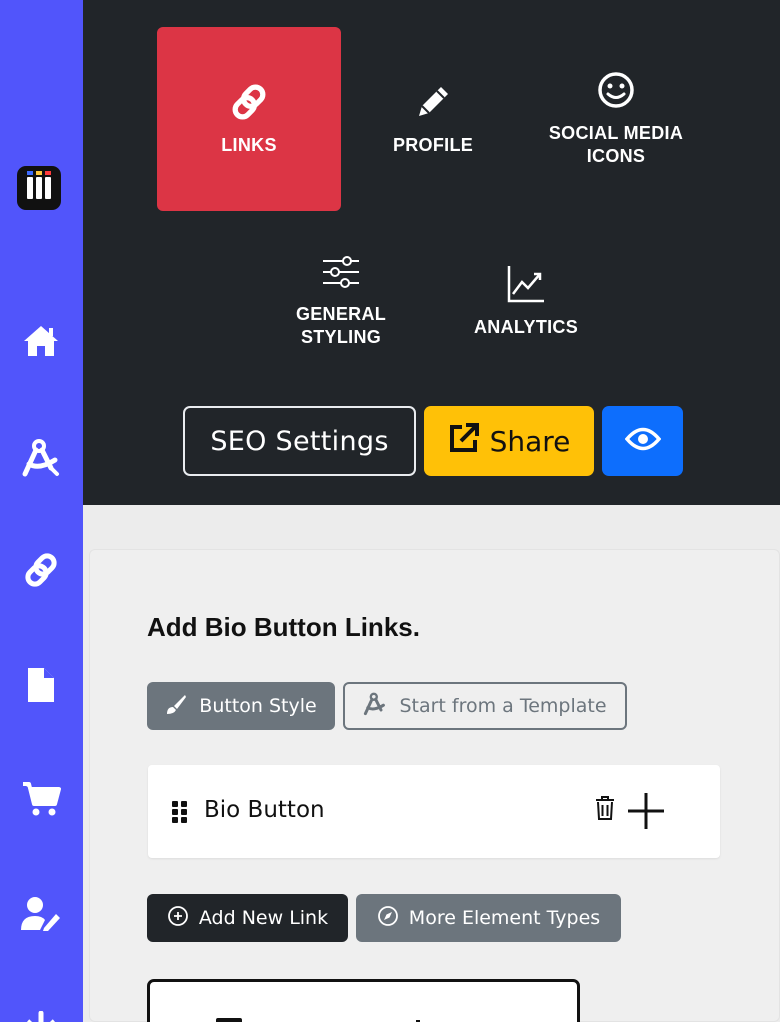 The height and width of the screenshot is (1022, 780). What do you see at coordinates (249, 144) in the screenshot?
I see `tab-label: LINKS` at bounding box center [249, 144].